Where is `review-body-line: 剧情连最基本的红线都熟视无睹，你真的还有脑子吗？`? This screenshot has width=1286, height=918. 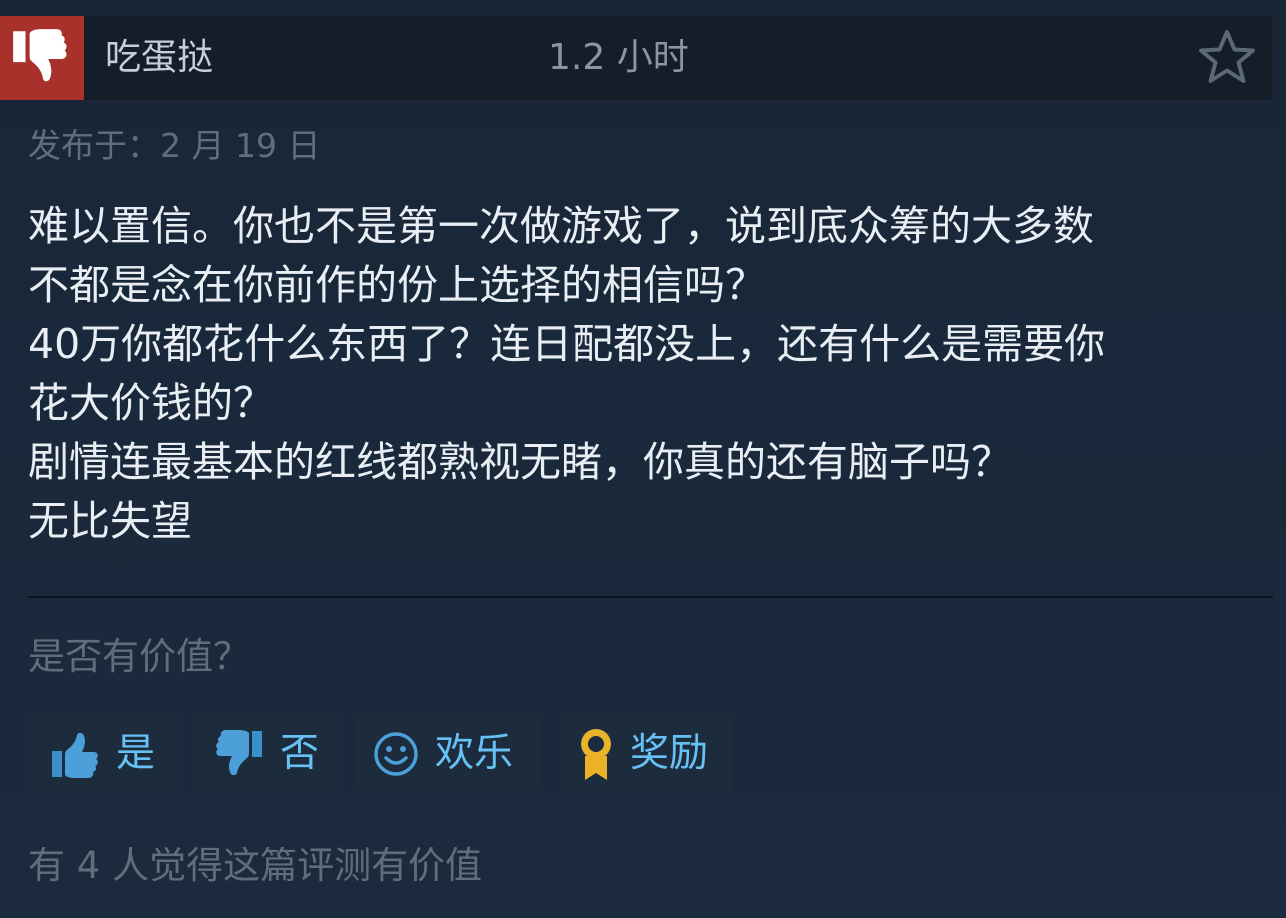 review-body-line: 剧情连最基本的红线都熟视无睹，你真的还有脑子吗？ is located at coordinates (520, 462).